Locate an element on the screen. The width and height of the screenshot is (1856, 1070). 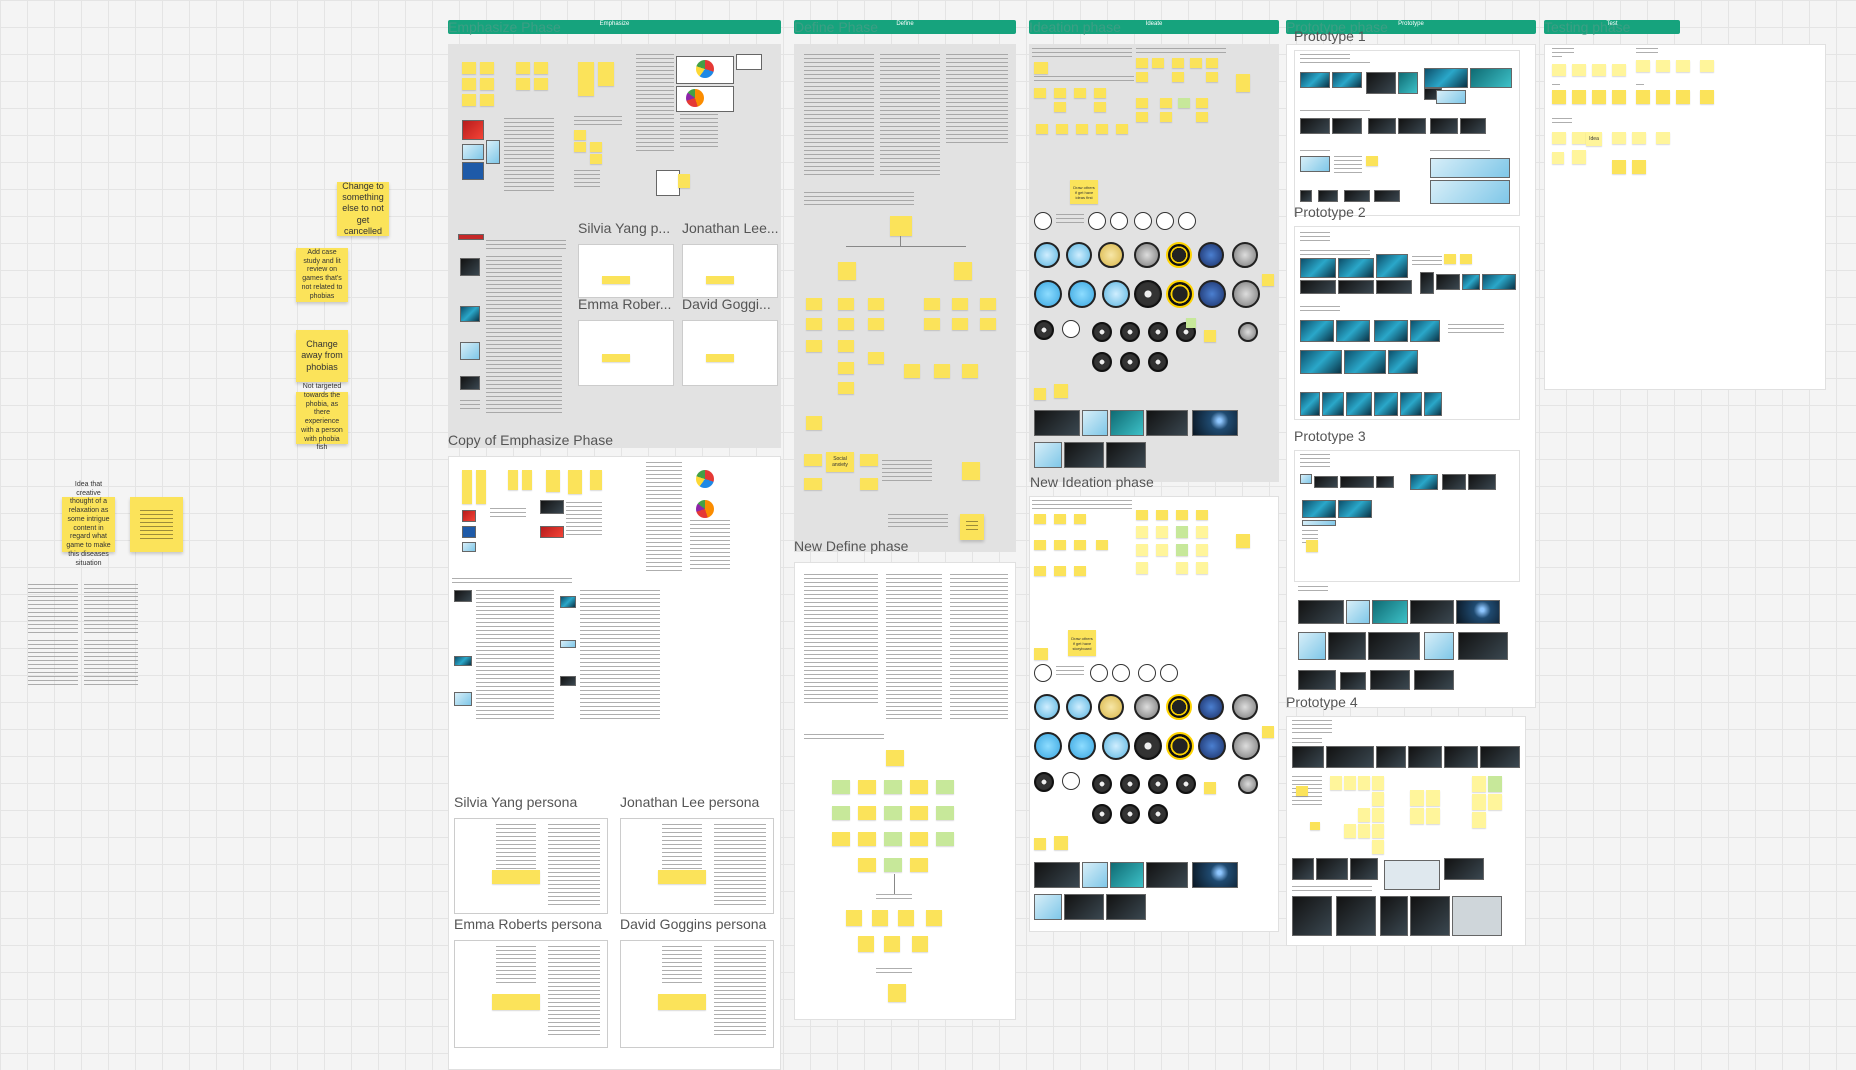
ideation-phase-bar: Ideation phase Ideate is located at coordinates (1154, 27).